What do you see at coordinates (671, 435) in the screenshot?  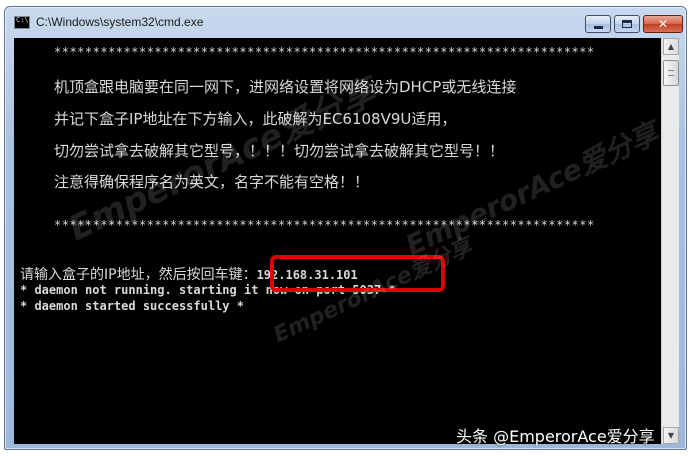 I see `scroll-down-arrow-icon: ▼` at bounding box center [671, 435].